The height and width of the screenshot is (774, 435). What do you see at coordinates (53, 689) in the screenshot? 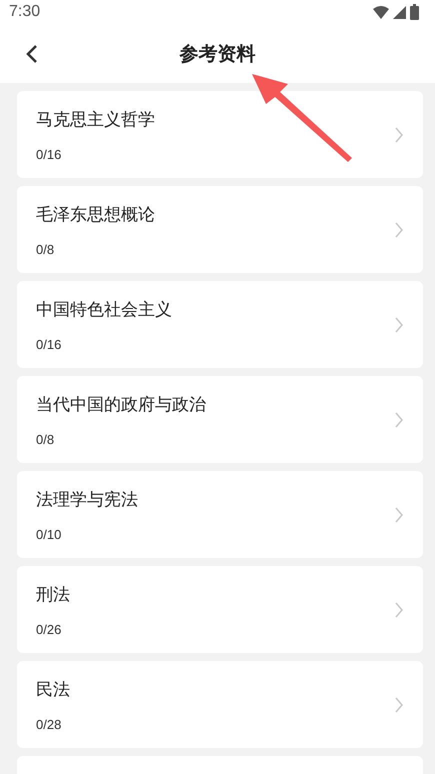
I see `item-title: 民法` at bounding box center [53, 689].